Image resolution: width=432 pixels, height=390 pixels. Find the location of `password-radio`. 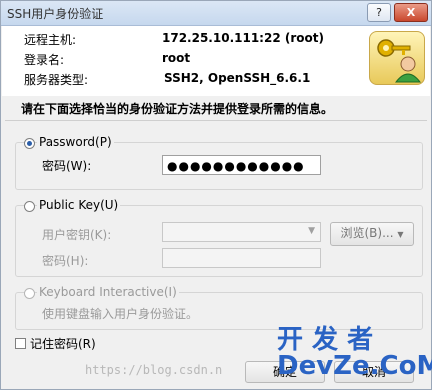

password-radio is located at coordinates (29, 143).